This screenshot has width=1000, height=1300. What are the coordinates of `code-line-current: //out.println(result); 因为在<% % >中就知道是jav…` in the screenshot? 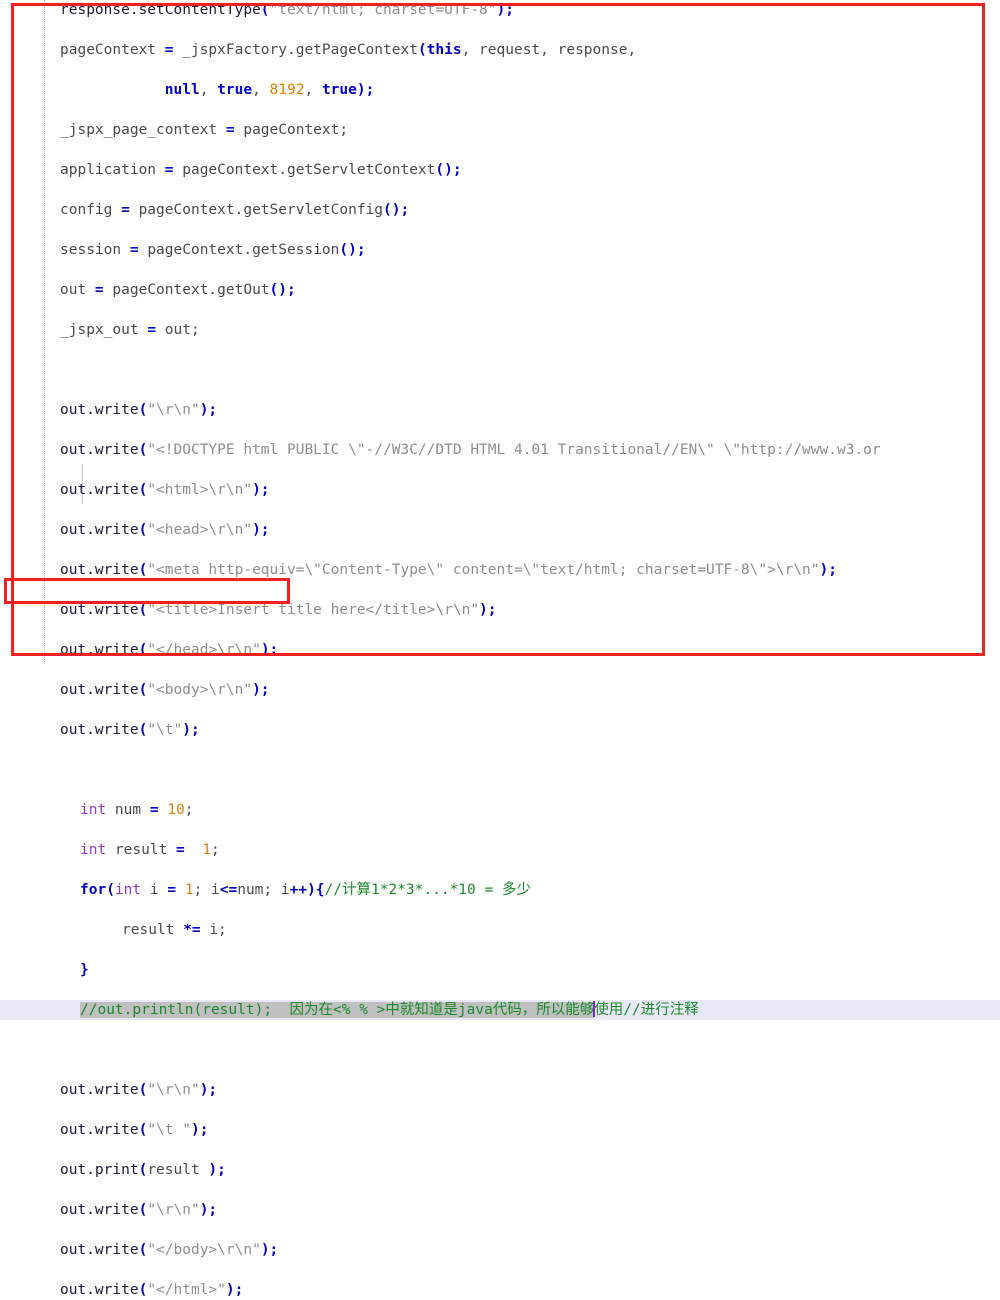 It's located at (500, 1010).